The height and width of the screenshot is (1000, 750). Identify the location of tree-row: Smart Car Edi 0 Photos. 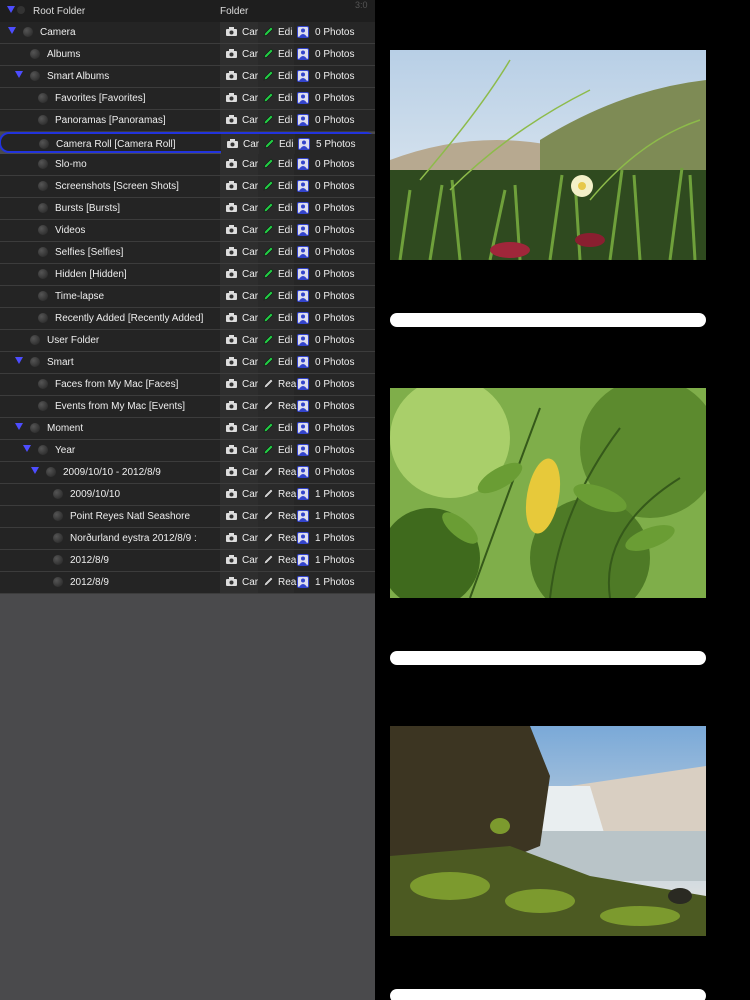
(187, 363).